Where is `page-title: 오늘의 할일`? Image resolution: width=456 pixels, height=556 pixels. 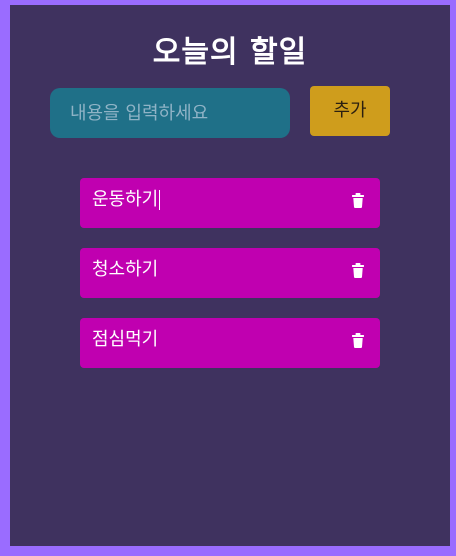
page-title: 오늘의 할일 is located at coordinates (230, 52).